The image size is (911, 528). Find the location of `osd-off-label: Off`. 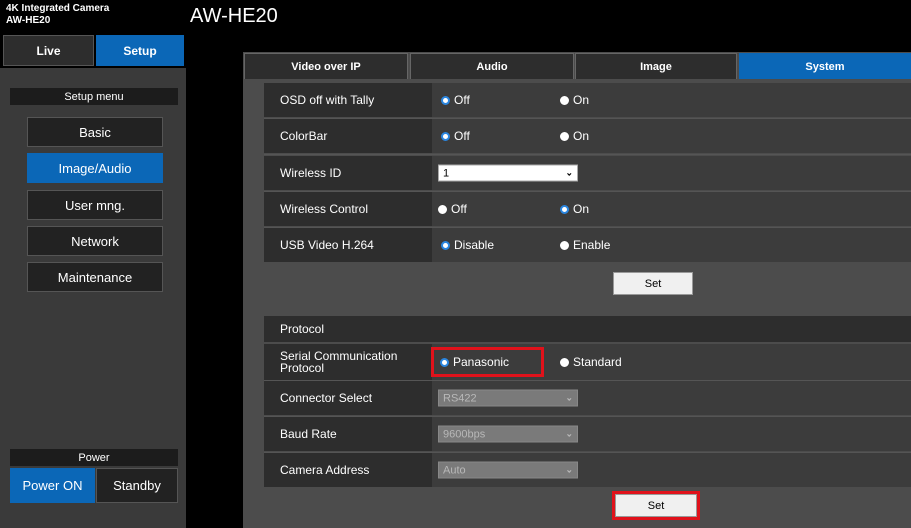

osd-off-label: Off is located at coordinates (462, 100).